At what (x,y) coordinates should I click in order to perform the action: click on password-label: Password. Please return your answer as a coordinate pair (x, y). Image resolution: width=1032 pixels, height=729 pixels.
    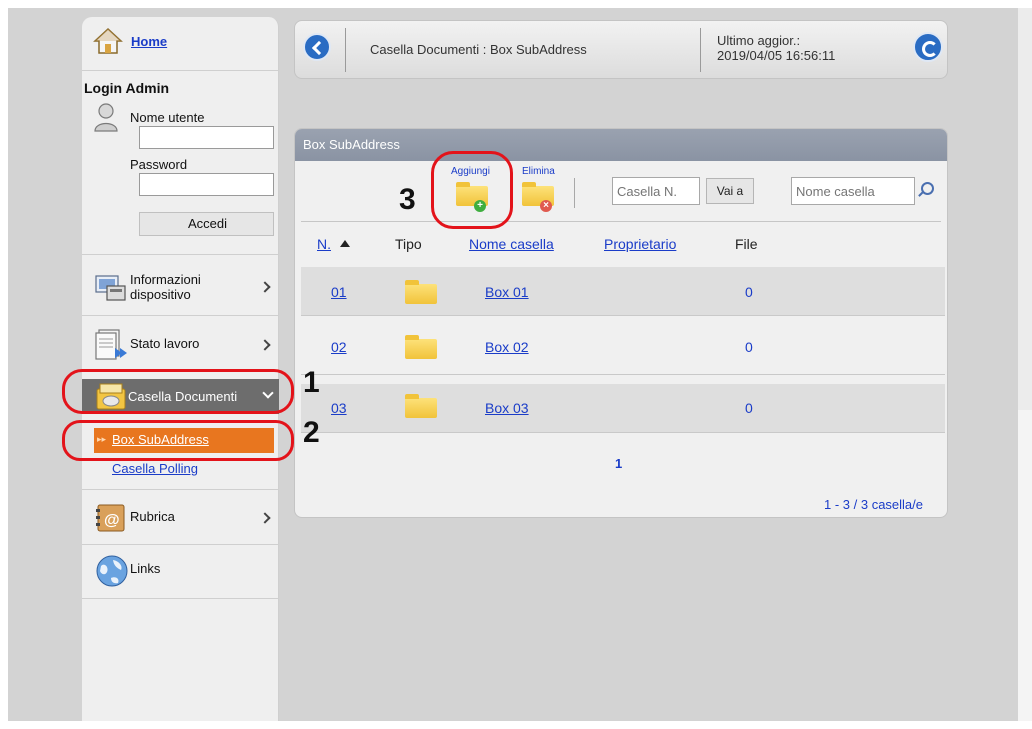
    Looking at the image, I should click on (159, 164).